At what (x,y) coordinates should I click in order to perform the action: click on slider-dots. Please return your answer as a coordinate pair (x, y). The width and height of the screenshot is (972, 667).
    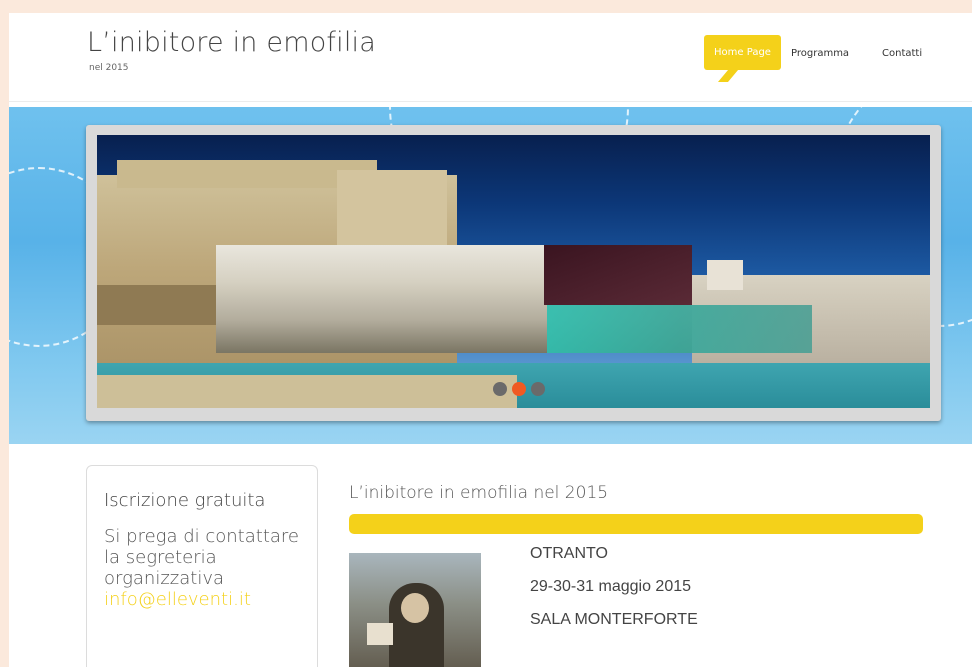
    Looking at the image, I should click on (519, 389).